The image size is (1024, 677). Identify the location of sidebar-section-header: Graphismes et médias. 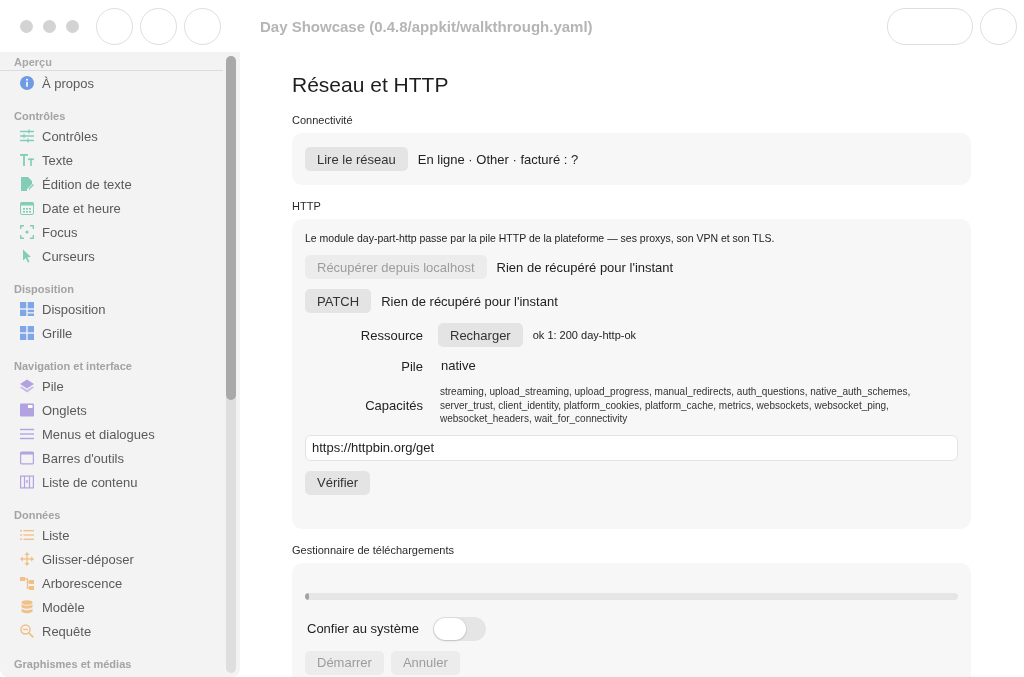
(73, 664).